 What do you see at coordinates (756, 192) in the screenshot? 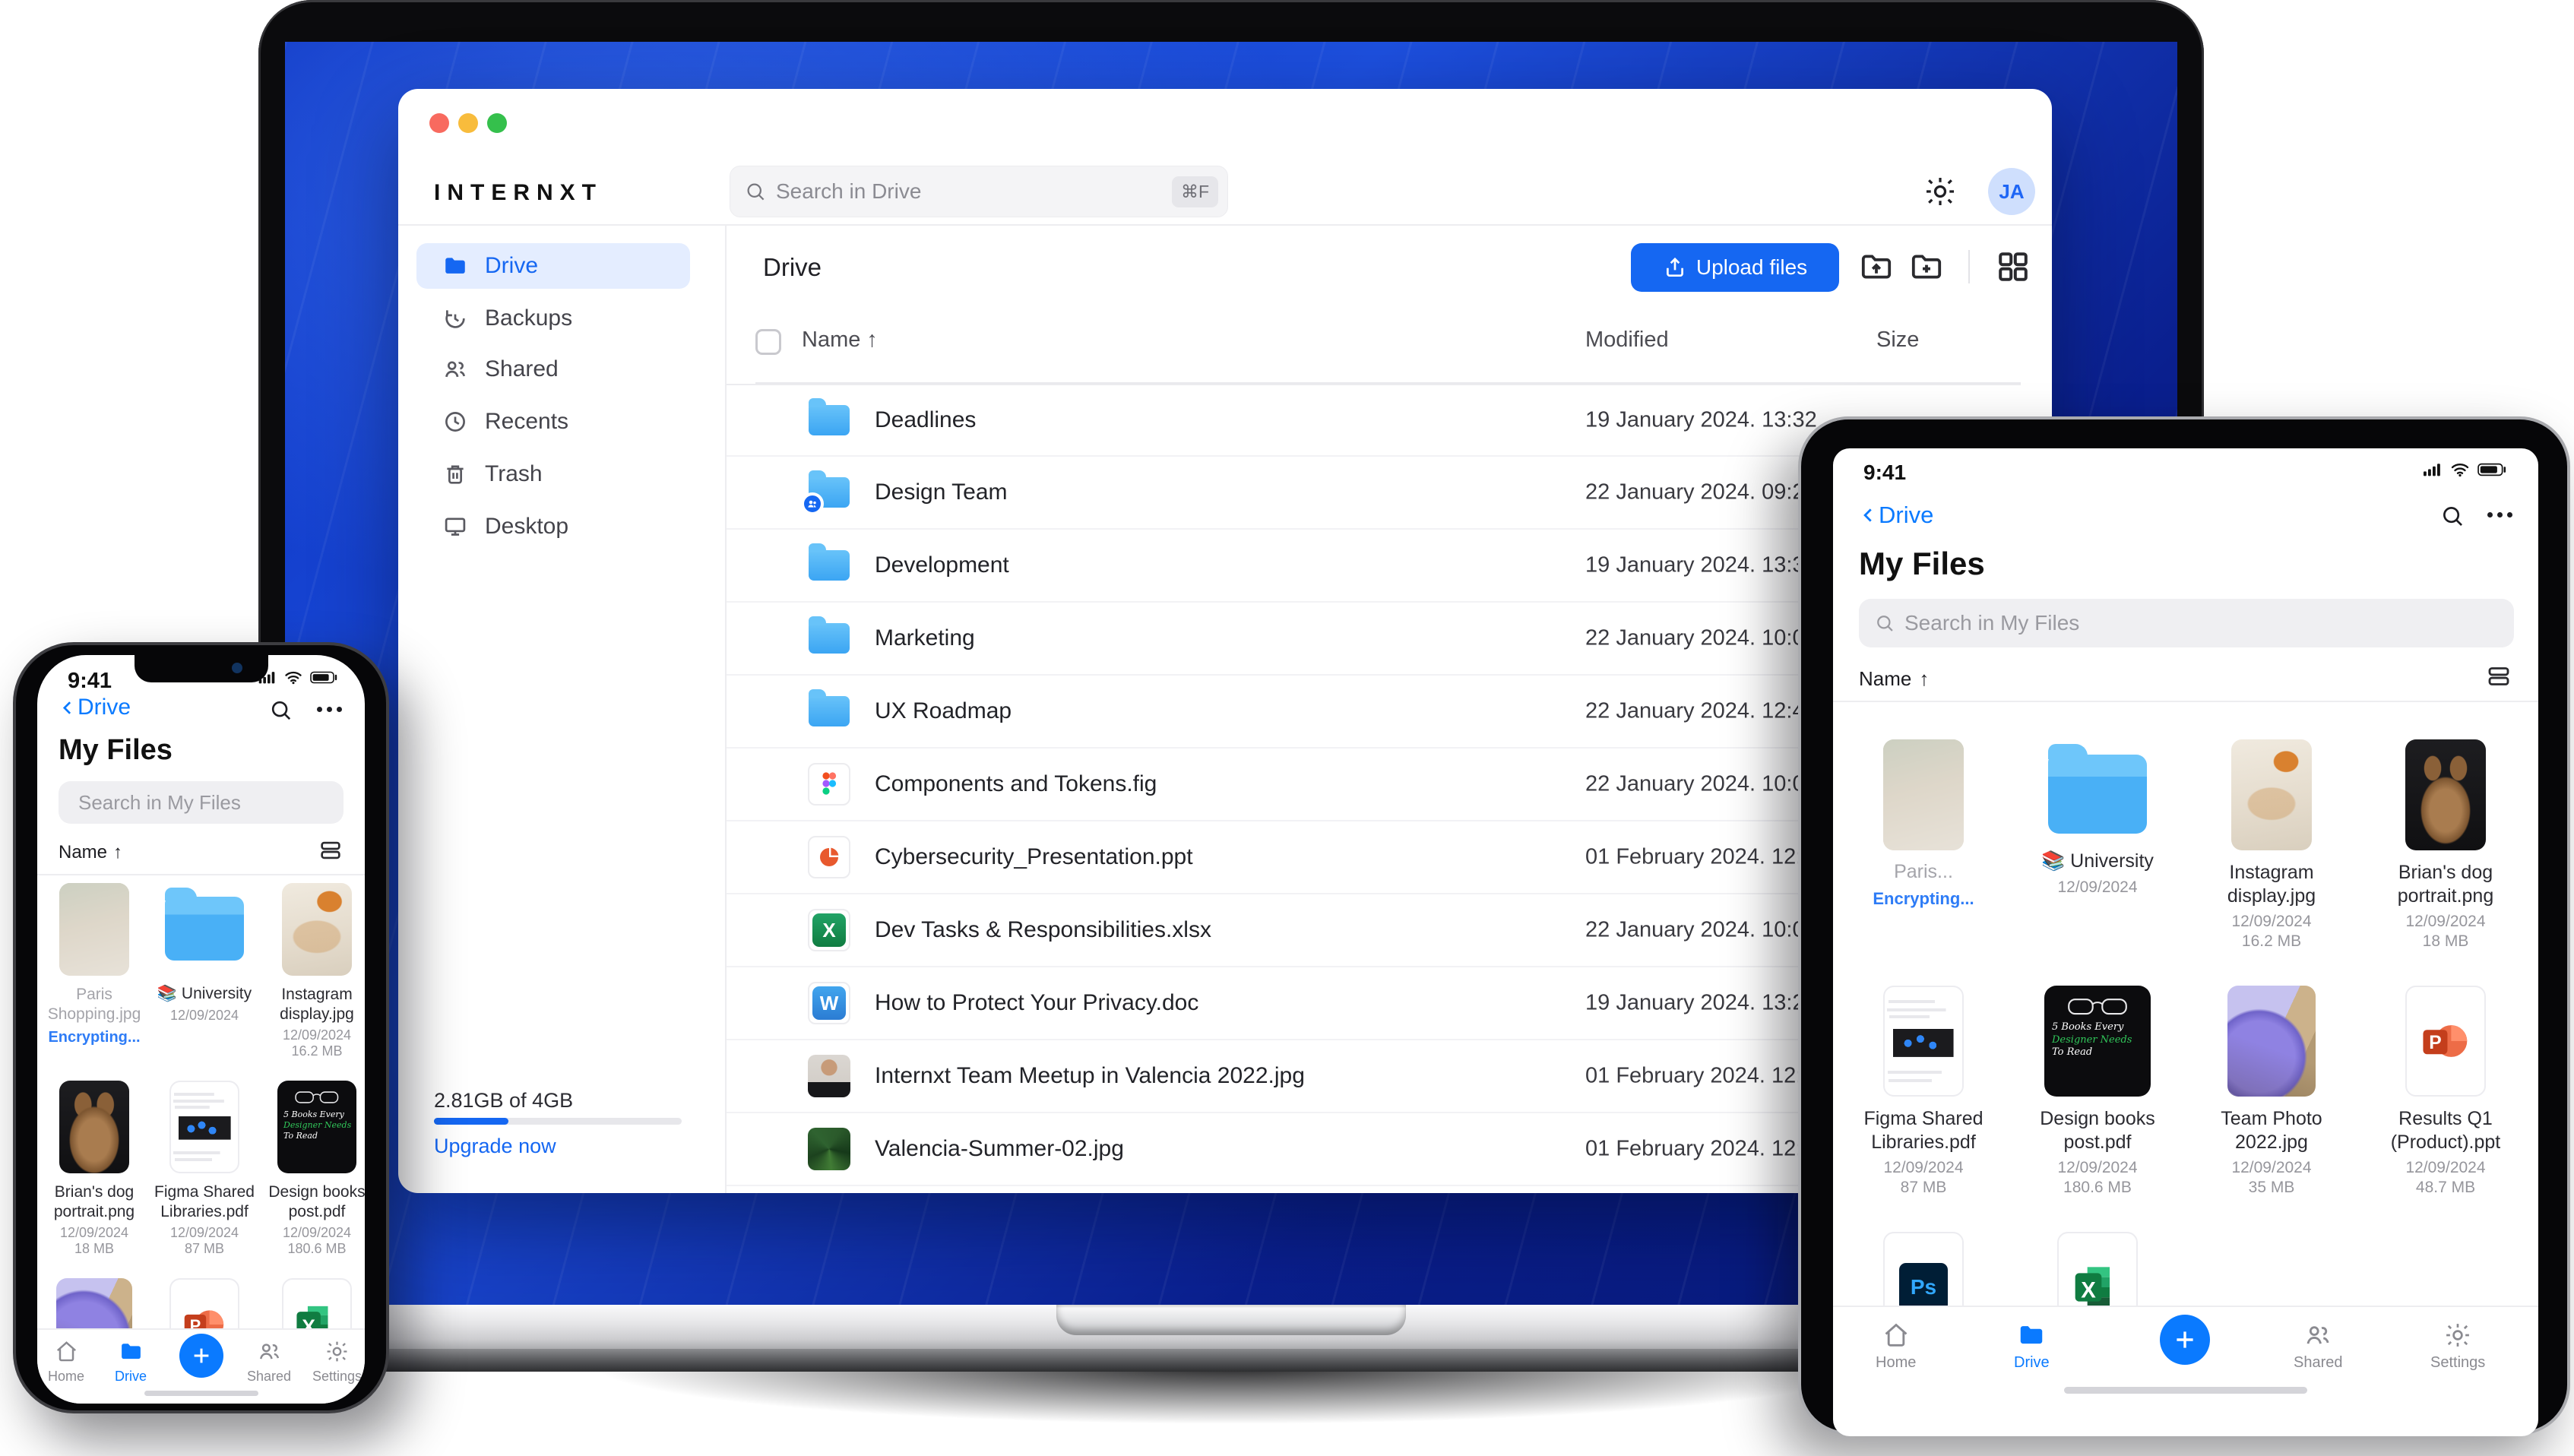
I see `search-icon` at bounding box center [756, 192].